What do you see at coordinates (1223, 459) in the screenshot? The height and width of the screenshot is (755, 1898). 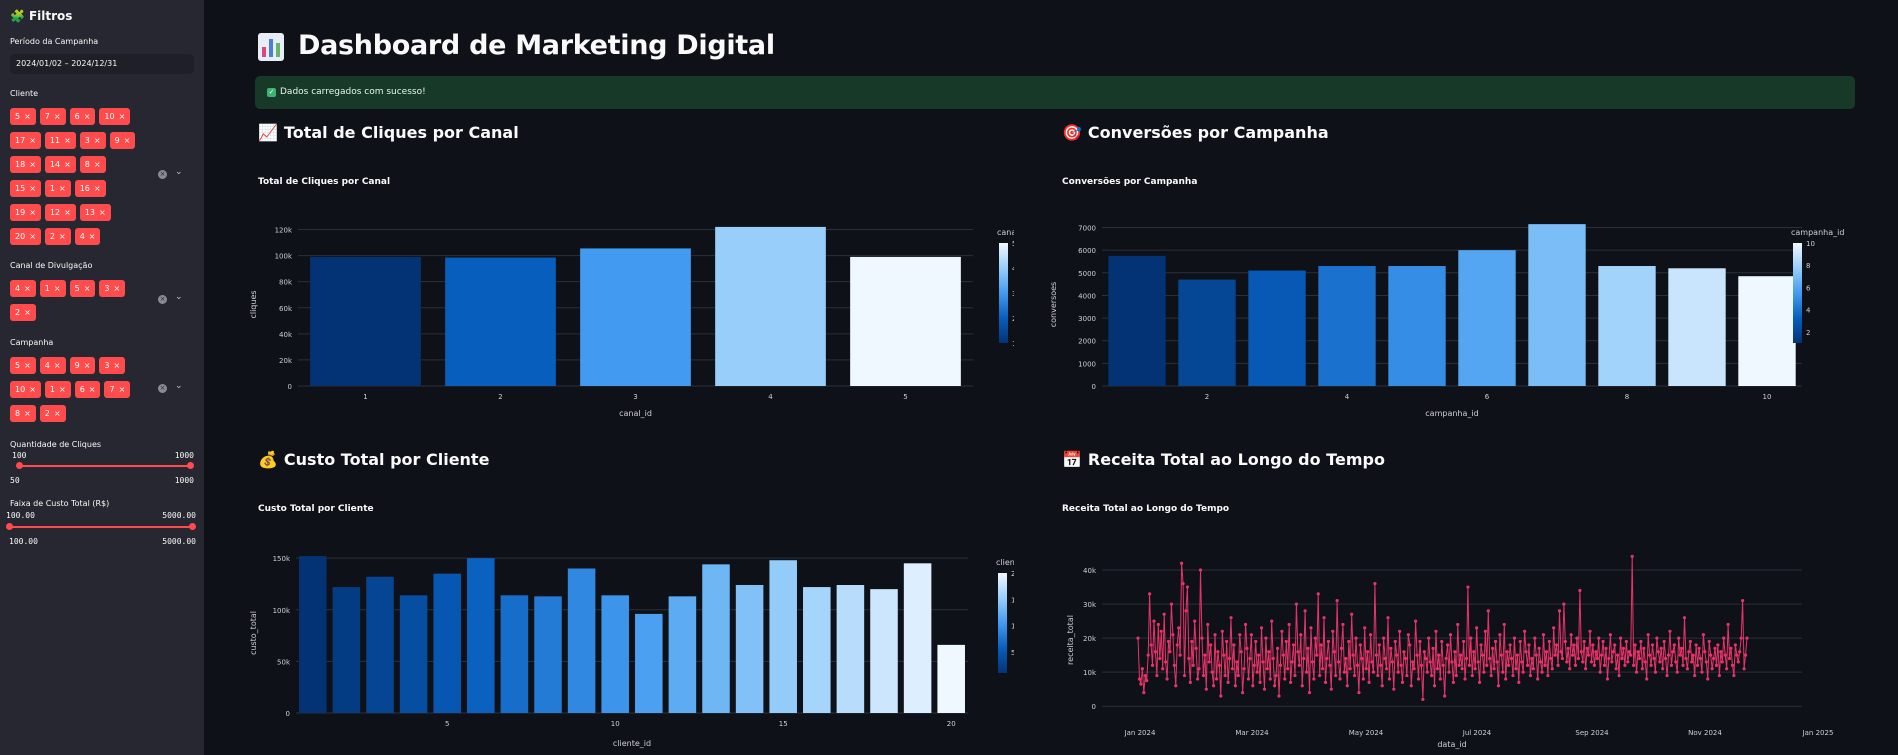 I see `section-title-receita: 📅 Receita Total ao Longo do Tempo` at bounding box center [1223, 459].